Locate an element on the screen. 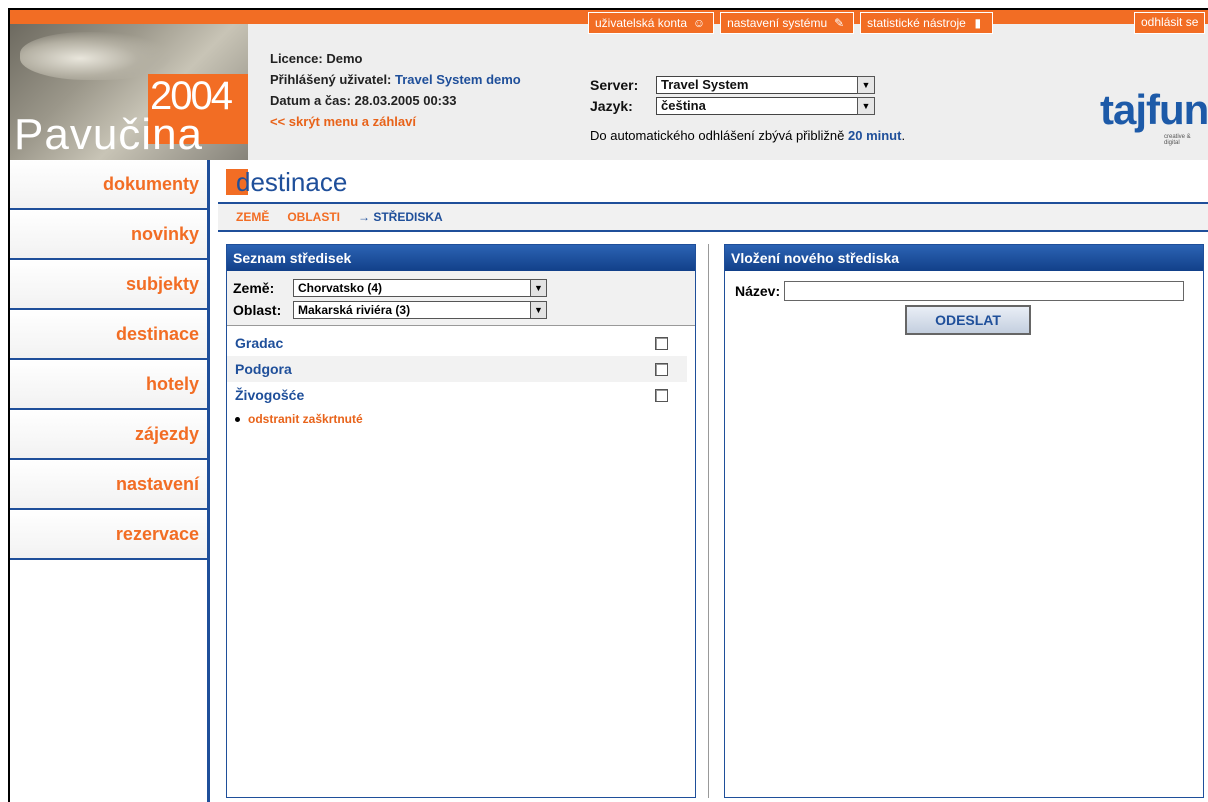 This screenshot has height=802, width=1208. bar-chart-icon: ▮ is located at coordinates (978, 23).